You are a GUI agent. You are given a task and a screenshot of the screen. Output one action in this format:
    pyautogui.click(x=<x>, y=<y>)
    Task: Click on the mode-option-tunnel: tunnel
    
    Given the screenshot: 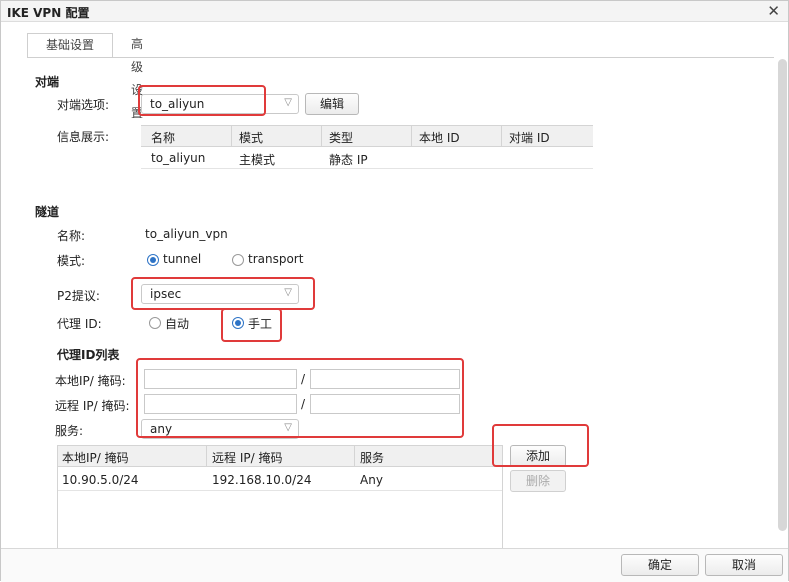 What is the action you would take?
    pyautogui.click(x=182, y=259)
    